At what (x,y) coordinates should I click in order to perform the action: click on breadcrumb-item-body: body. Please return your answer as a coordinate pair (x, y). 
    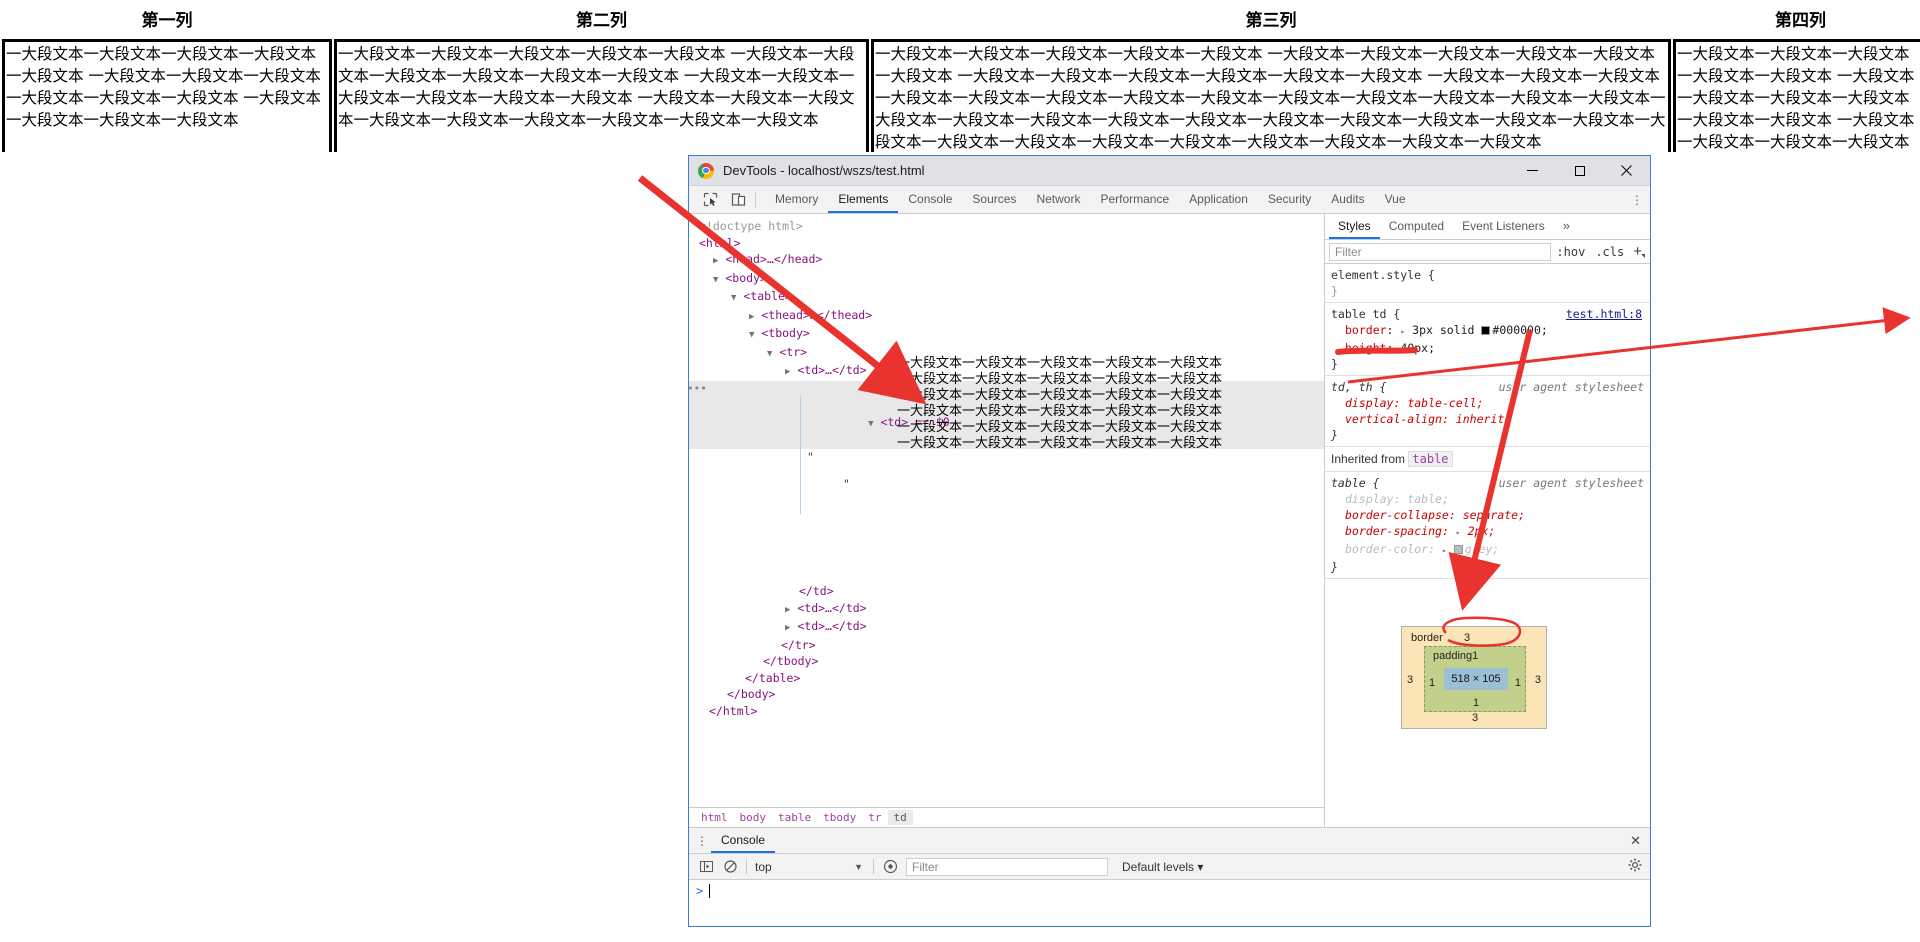
    Looking at the image, I should click on (753, 817).